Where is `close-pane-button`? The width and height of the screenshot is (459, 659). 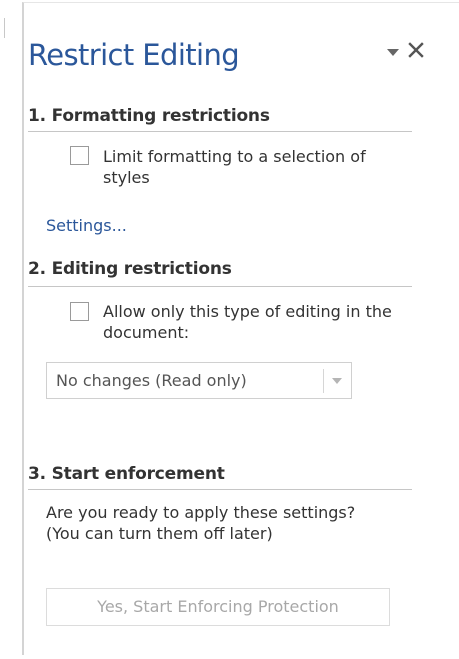 close-pane-button is located at coordinates (417, 51).